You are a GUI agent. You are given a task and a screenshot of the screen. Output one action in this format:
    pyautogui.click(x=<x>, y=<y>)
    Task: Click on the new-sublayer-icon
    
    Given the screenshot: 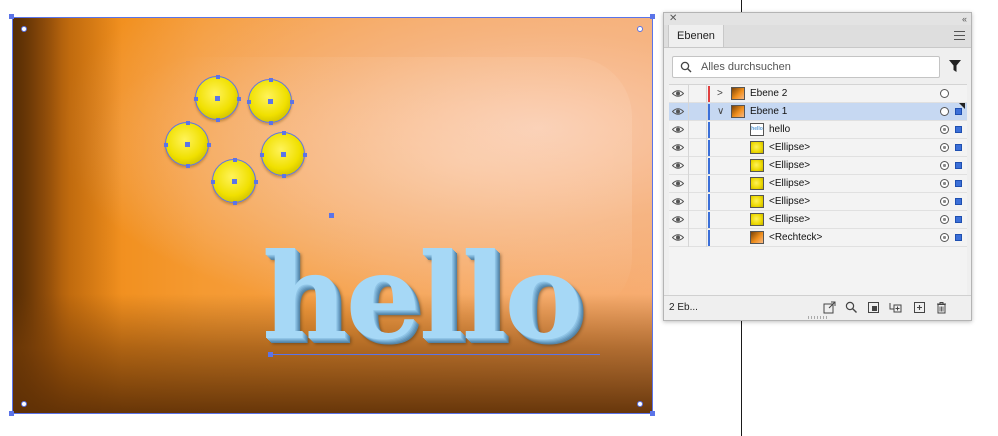 What is the action you would take?
    pyautogui.click(x=895, y=307)
    